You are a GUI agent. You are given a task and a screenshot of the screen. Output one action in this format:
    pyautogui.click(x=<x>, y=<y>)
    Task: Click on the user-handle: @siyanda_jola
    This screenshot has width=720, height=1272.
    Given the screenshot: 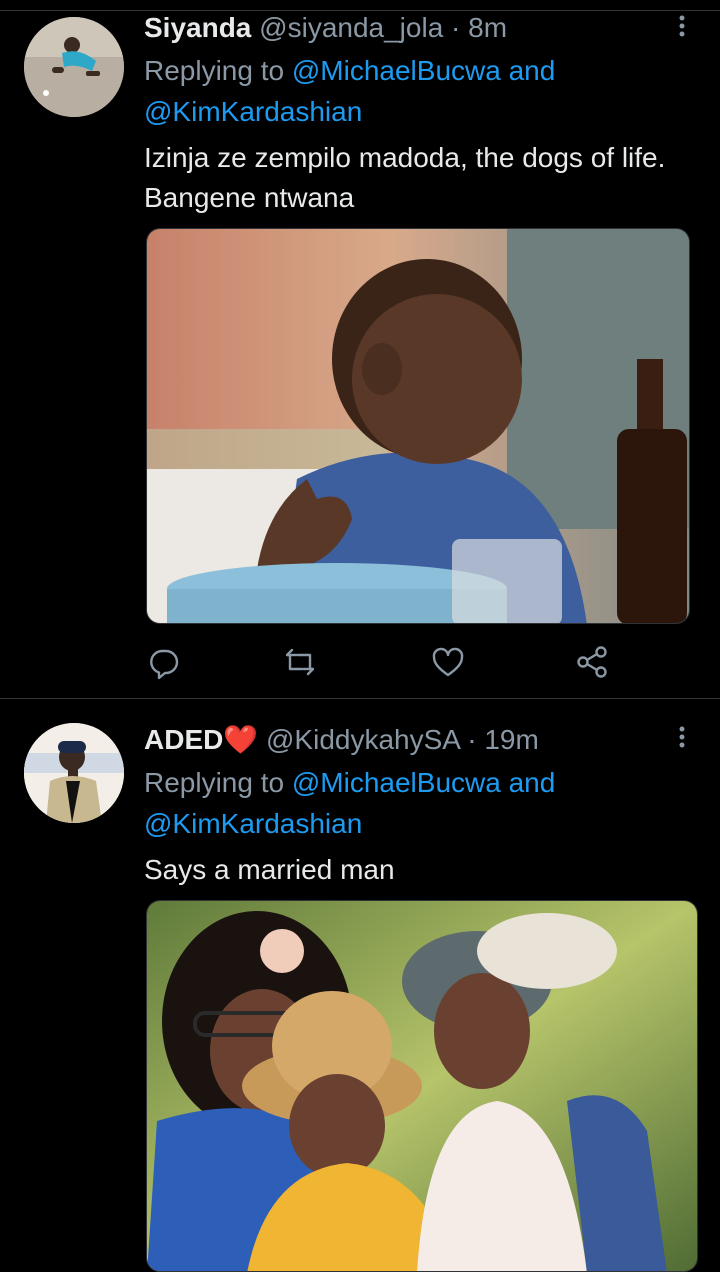 What is the action you would take?
    pyautogui.click(x=351, y=27)
    